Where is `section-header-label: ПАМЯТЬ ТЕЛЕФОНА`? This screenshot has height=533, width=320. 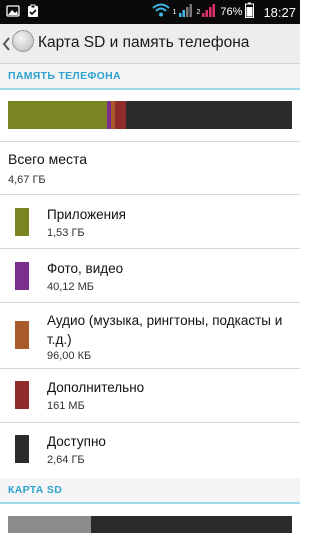
section-header-label: ПАМЯТЬ ТЕЛЕФОНА is located at coordinates (64, 76).